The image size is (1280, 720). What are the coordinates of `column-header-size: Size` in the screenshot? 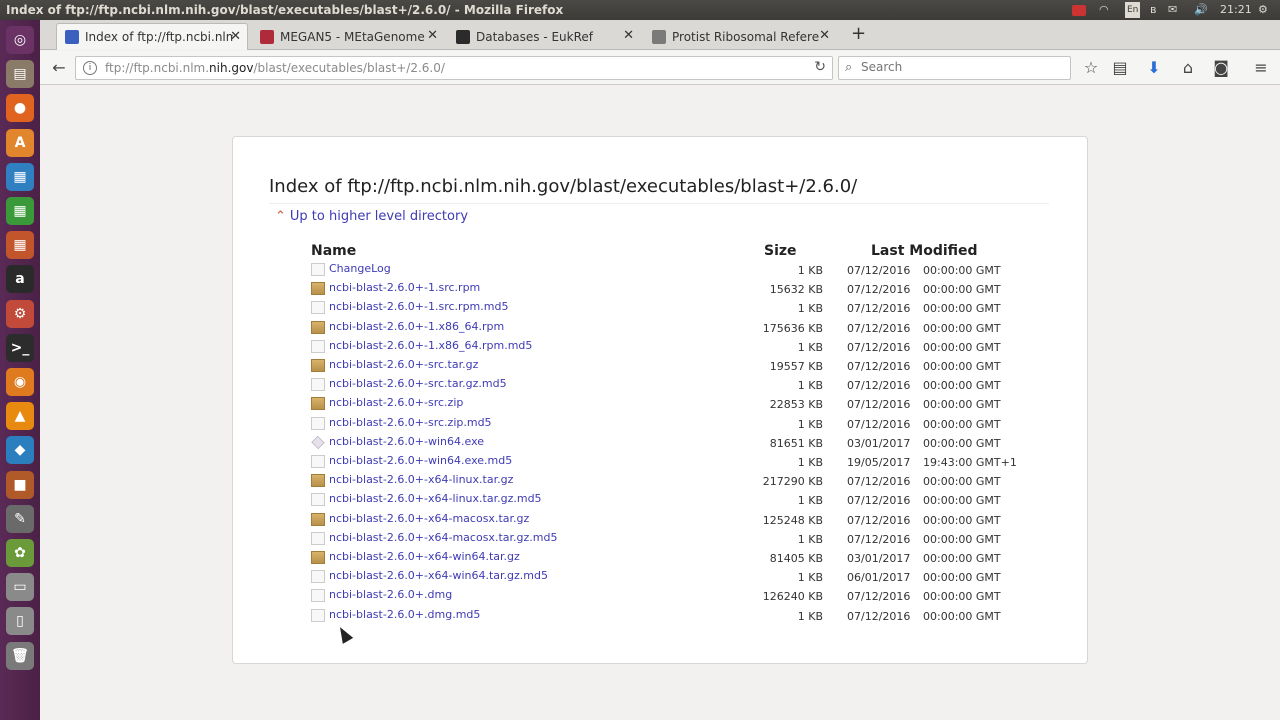 It's located at (780, 251).